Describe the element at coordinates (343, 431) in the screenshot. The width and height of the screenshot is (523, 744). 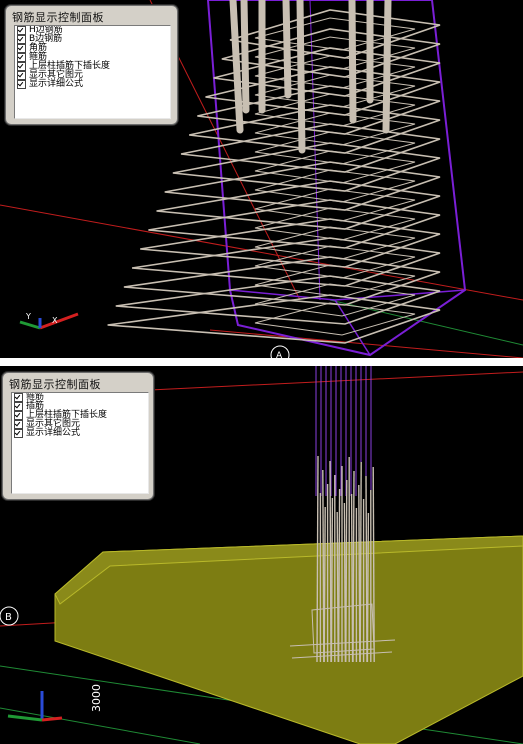
I see `column-outline-lines` at that location.